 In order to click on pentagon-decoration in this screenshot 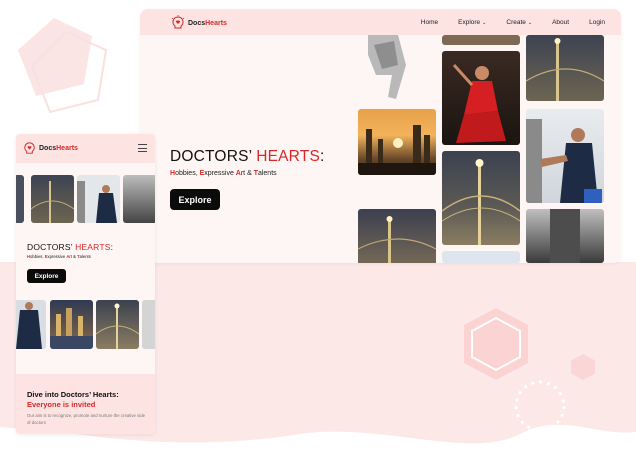, I will do `click(63, 66)`.